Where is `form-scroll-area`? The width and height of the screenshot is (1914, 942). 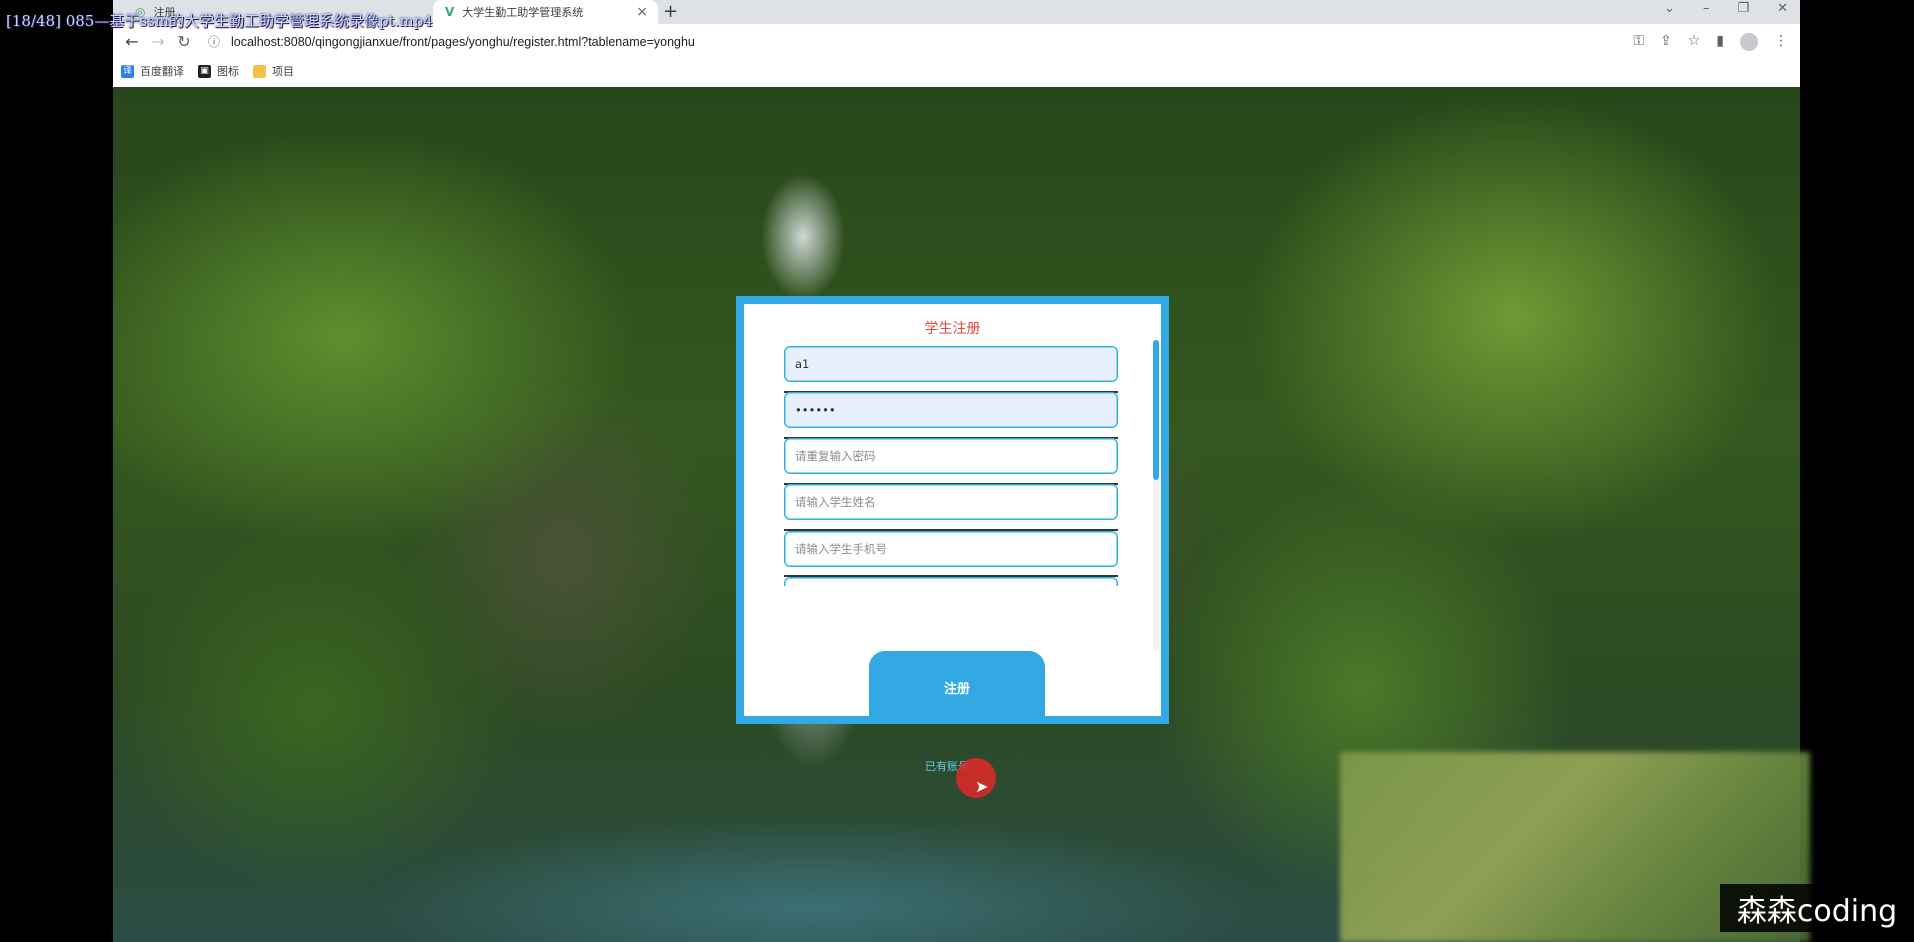
form-scroll-area is located at coordinates (952, 466).